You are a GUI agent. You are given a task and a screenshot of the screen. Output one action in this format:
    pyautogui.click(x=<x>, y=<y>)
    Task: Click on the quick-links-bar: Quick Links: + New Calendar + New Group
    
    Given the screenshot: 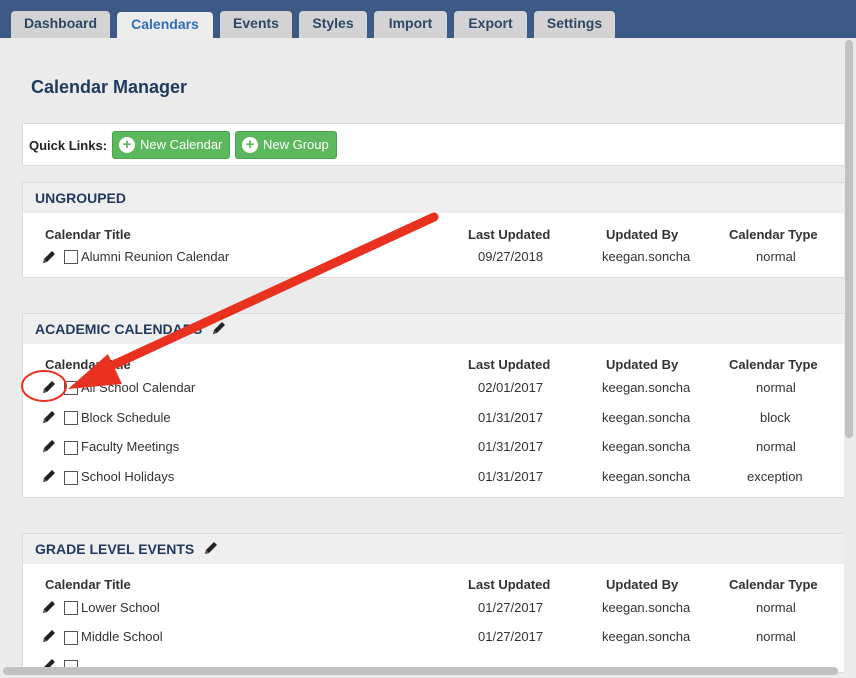 What is the action you would take?
    pyautogui.click(x=433, y=144)
    